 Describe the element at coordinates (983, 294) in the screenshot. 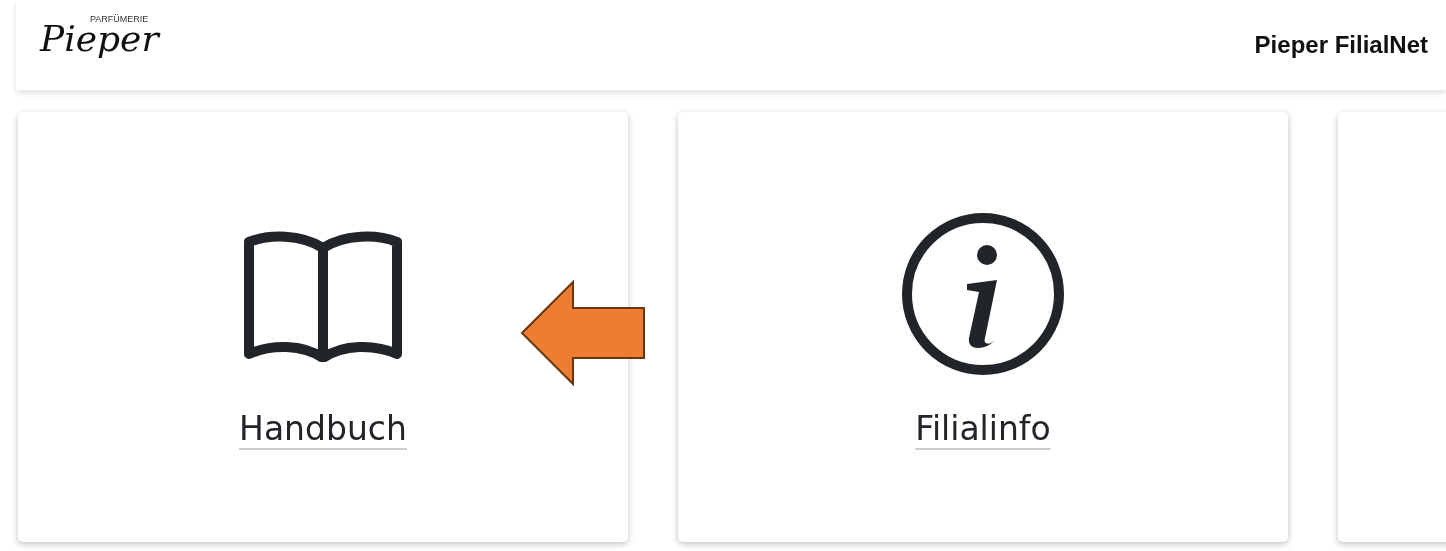

I see `info-icon` at that location.